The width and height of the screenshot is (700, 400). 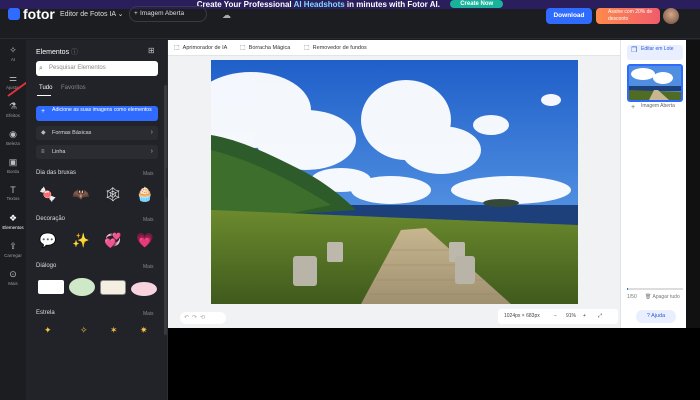 I want to click on line-option: ≡ Linha ›, so click(x=97, y=152).